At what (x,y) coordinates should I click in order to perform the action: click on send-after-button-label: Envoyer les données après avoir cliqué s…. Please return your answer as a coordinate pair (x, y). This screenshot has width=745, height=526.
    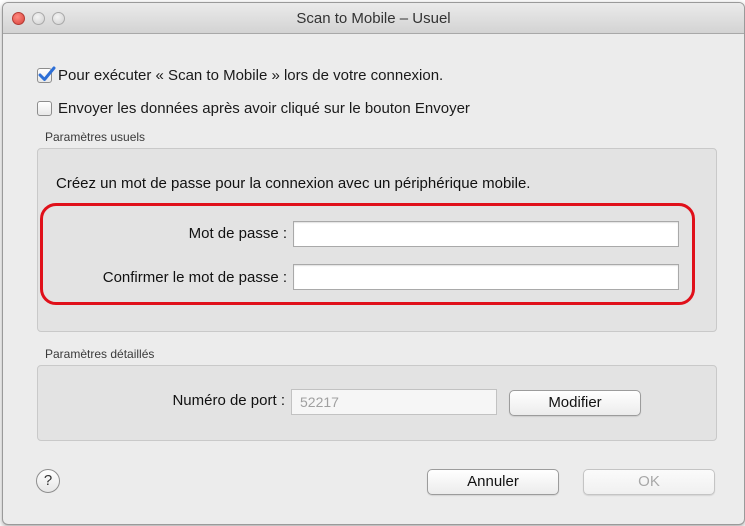
    Looking at the image, I should click on (264, 108).